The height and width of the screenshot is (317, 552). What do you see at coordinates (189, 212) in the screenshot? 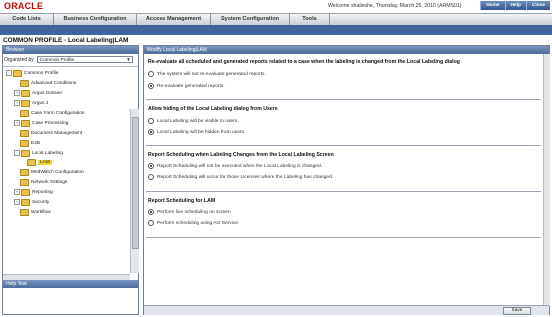
I see `option-live-scheduling: Perform live scheduling on screen` at bounding box center [189, 212].